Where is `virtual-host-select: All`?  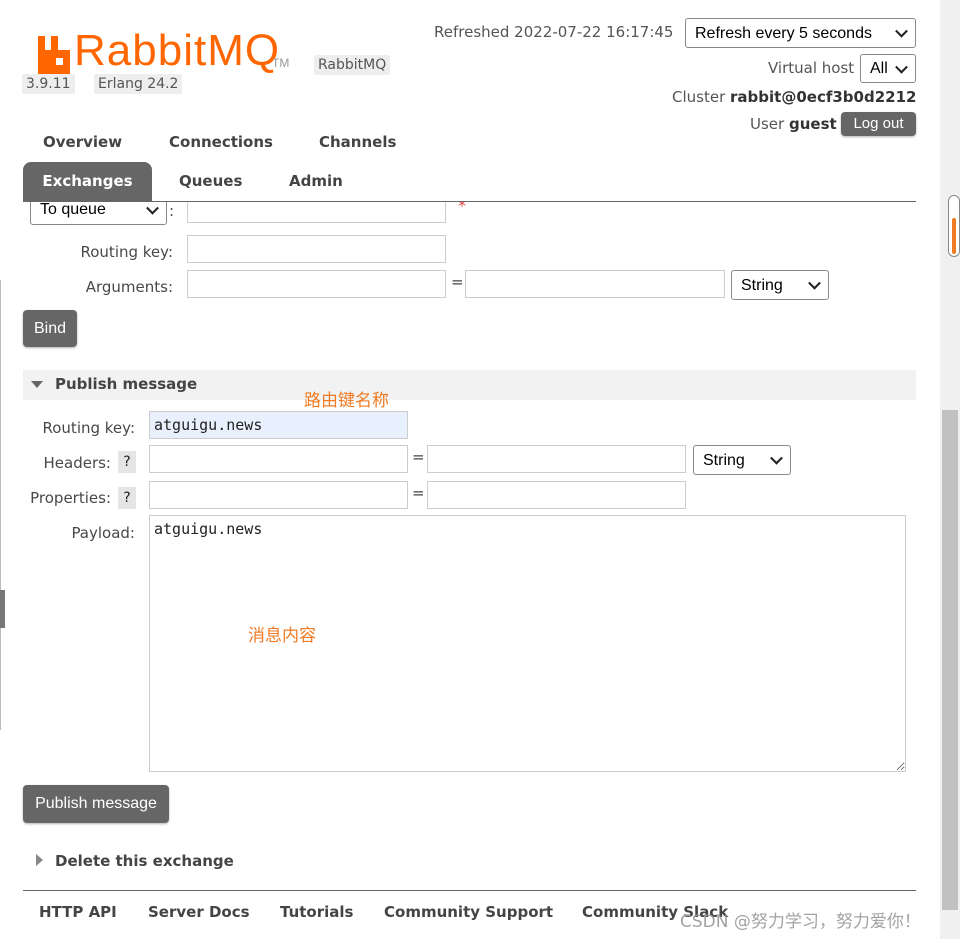 virtual-host-select: All is located at coordinates (888, 68).